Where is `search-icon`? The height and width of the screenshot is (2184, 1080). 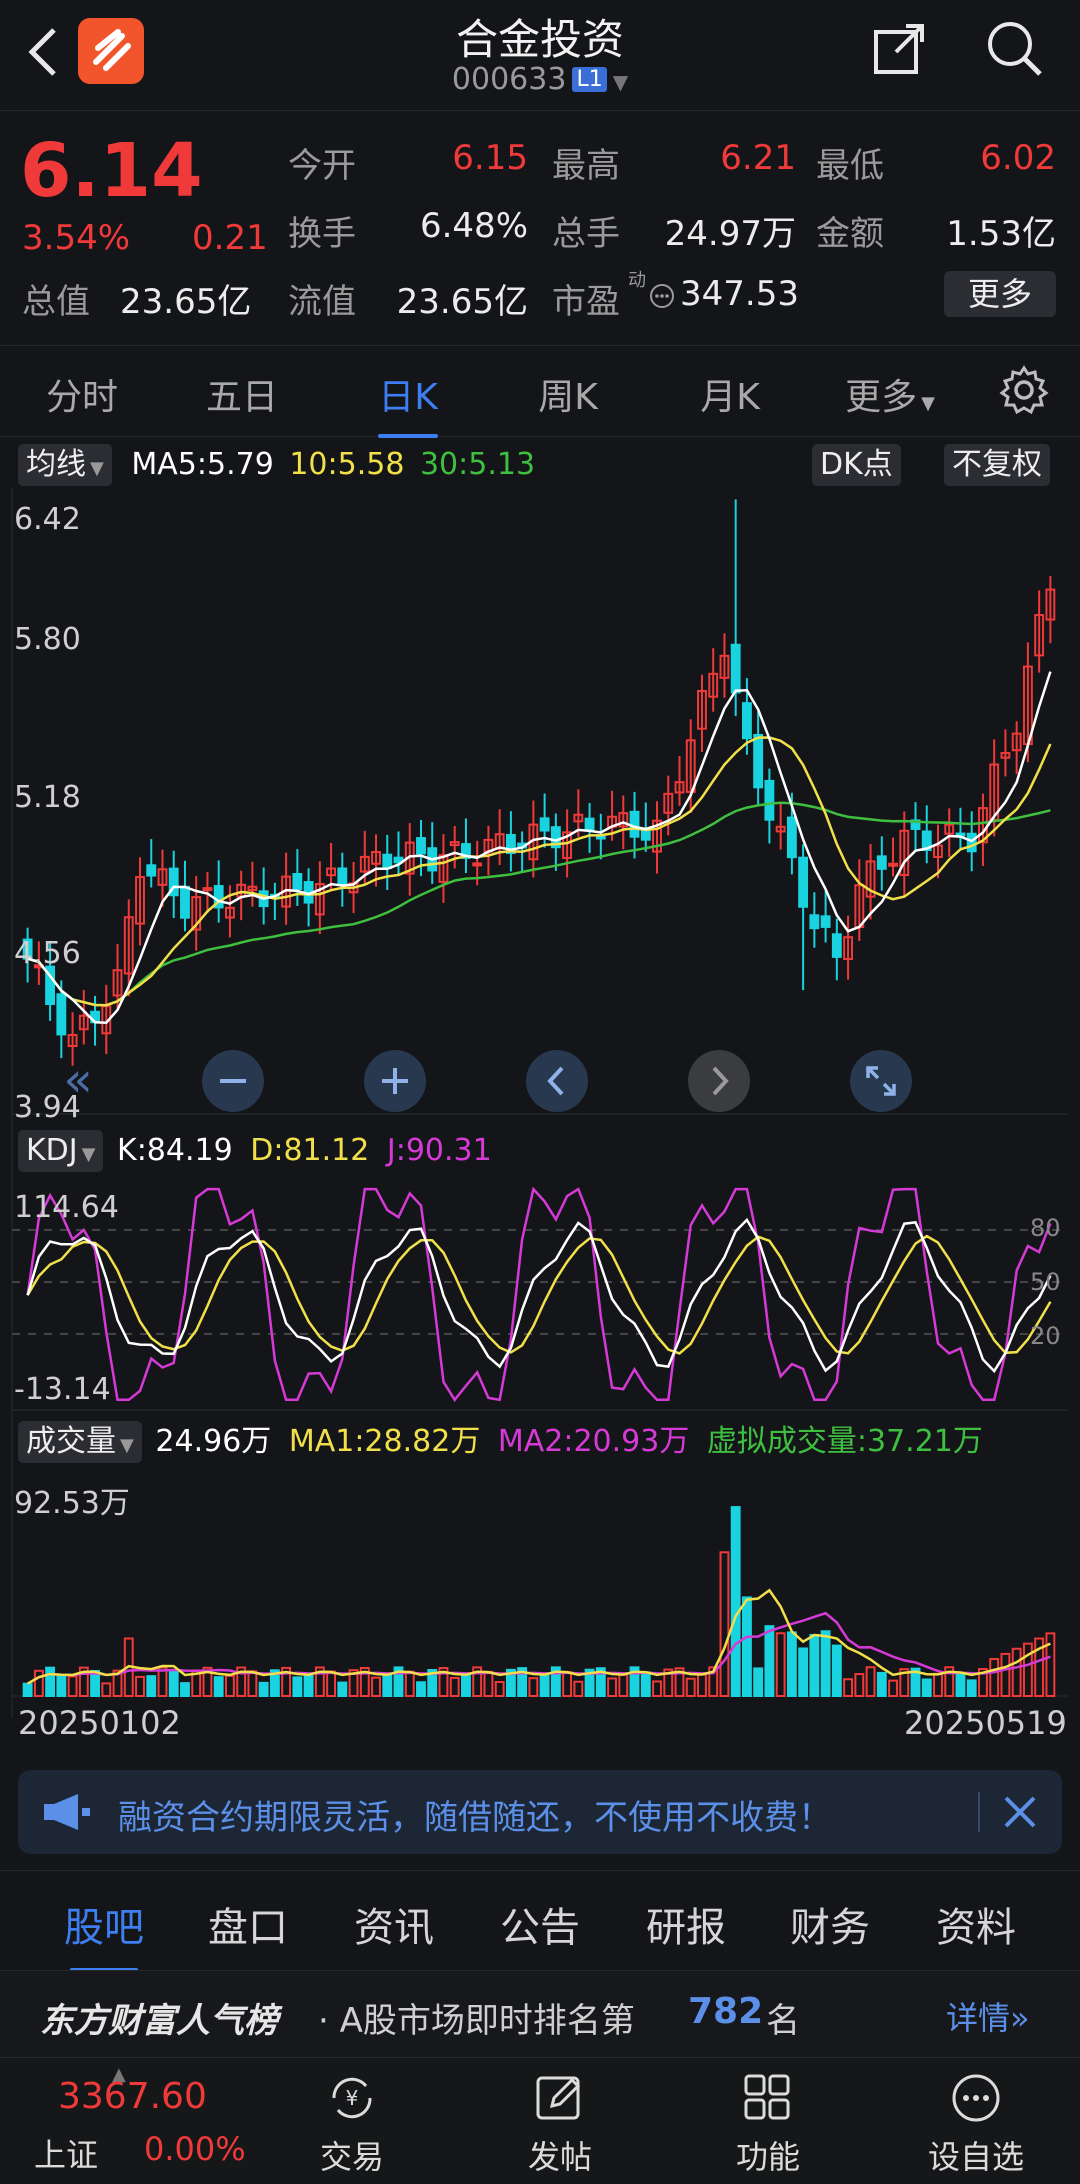
search-icon is located at coordinates (1014, 48).